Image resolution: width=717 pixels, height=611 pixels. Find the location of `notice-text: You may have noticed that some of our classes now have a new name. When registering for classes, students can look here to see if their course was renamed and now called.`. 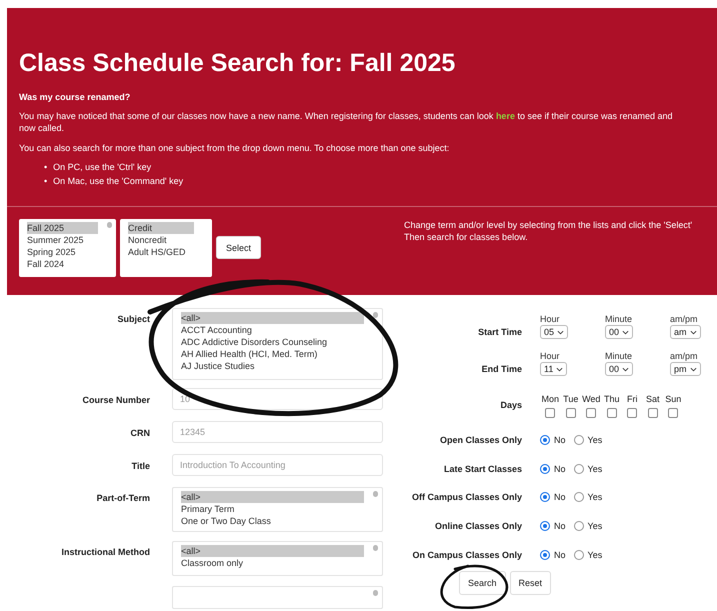

notice-text: You may have noticed that some of our classes now have a new name. When registering for classes, students can look here to see if their course was renamed and now called. is located at coordinates (346, 122).